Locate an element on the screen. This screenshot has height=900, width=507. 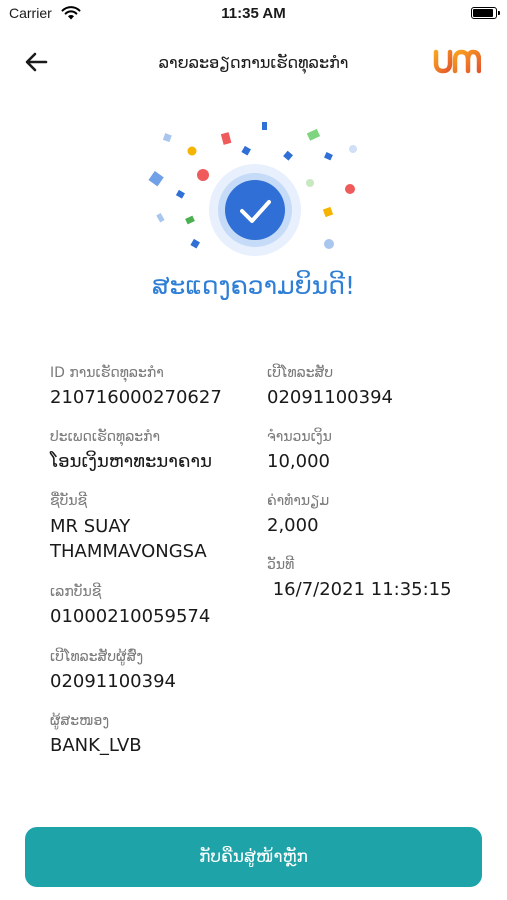
date-field: ວັນທີ 16/7/2021 11:35:15 is located at coordinates (359, 578).